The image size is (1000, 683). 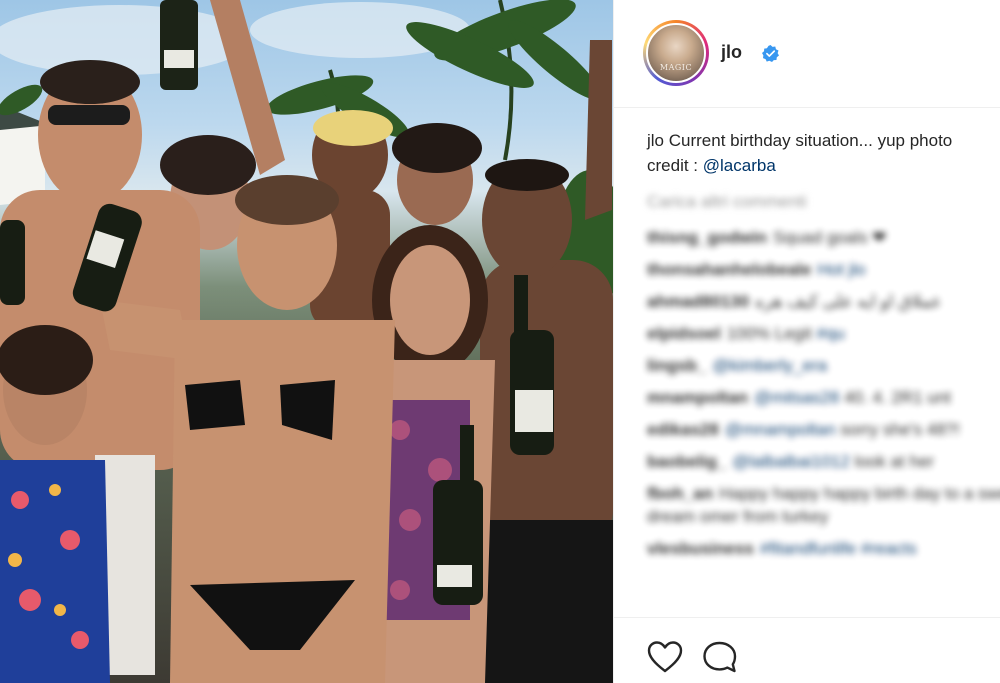 I want to click on comment-mention-link: @mitsas28, so click(x=796, y=397).